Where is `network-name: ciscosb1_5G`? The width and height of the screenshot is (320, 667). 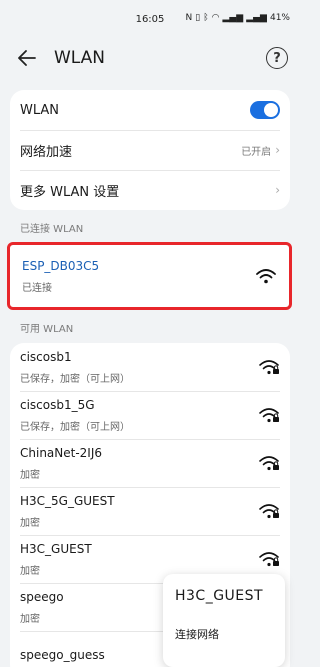
network-name: ciscosb1_5G is located at coordinates (57, 404).